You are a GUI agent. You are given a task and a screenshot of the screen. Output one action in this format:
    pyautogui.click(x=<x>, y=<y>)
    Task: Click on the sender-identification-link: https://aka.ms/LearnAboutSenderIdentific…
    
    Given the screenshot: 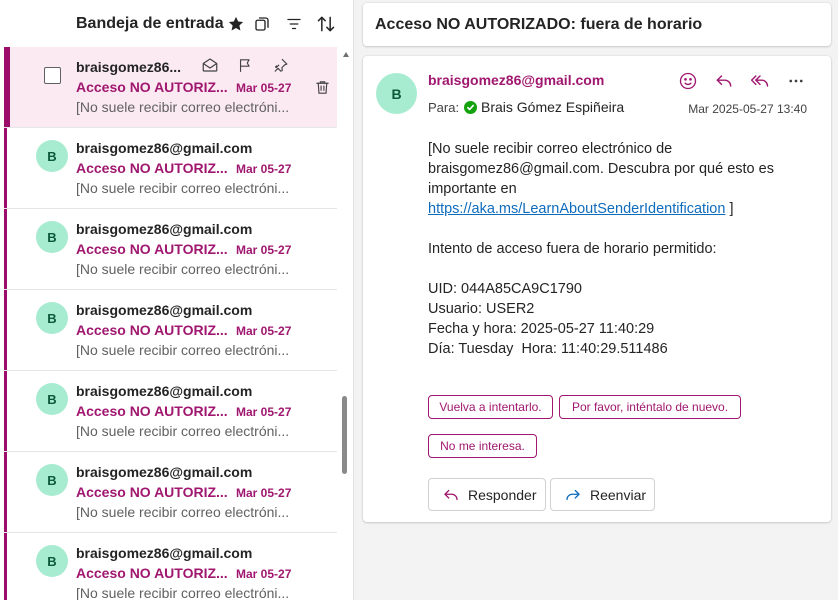 What is the action you would take?
    pyautogui.click(x=576, y=209)
    